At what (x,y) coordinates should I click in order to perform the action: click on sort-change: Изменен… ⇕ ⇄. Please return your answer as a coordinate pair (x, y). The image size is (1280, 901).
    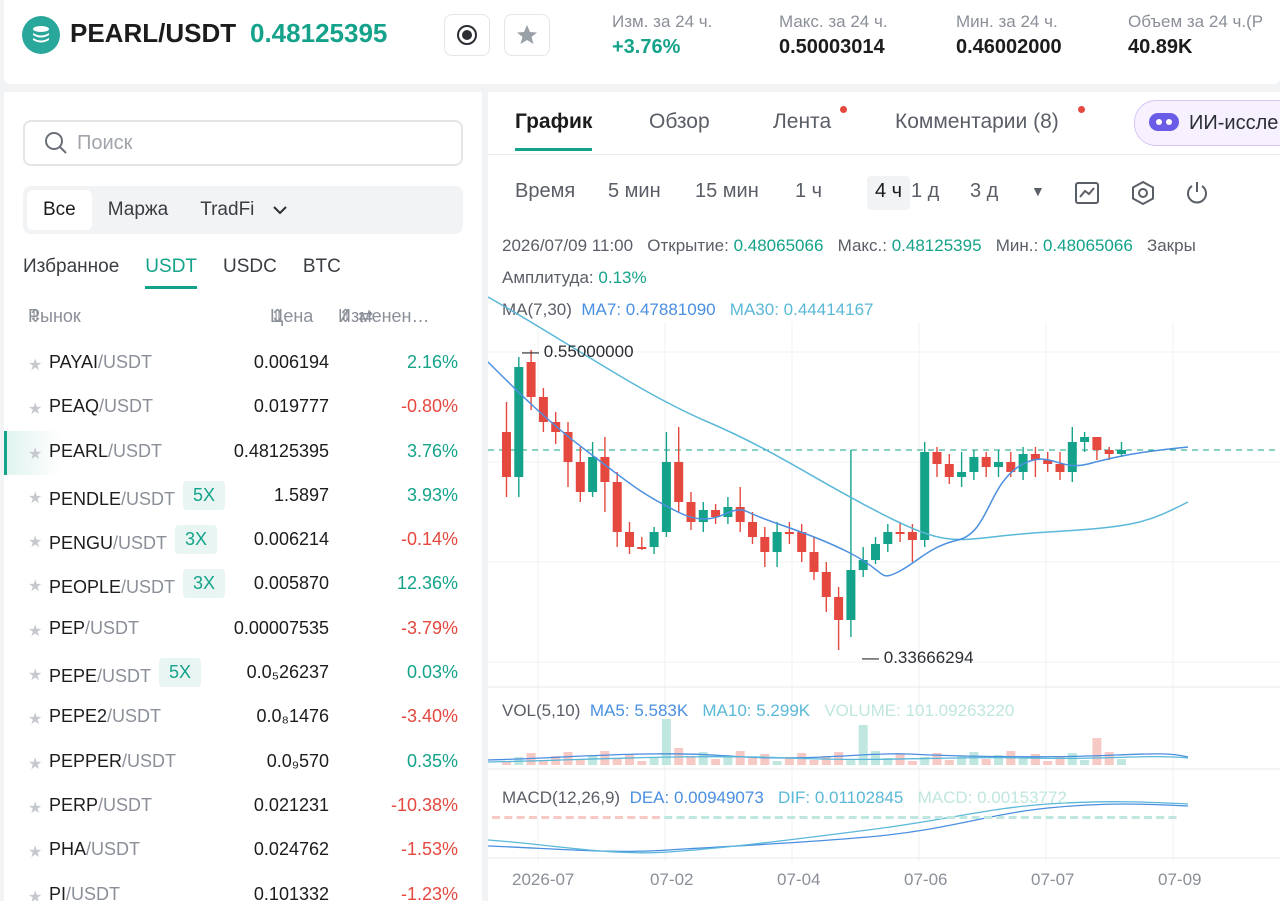
    Looking at the image, I should click on (383, 316).